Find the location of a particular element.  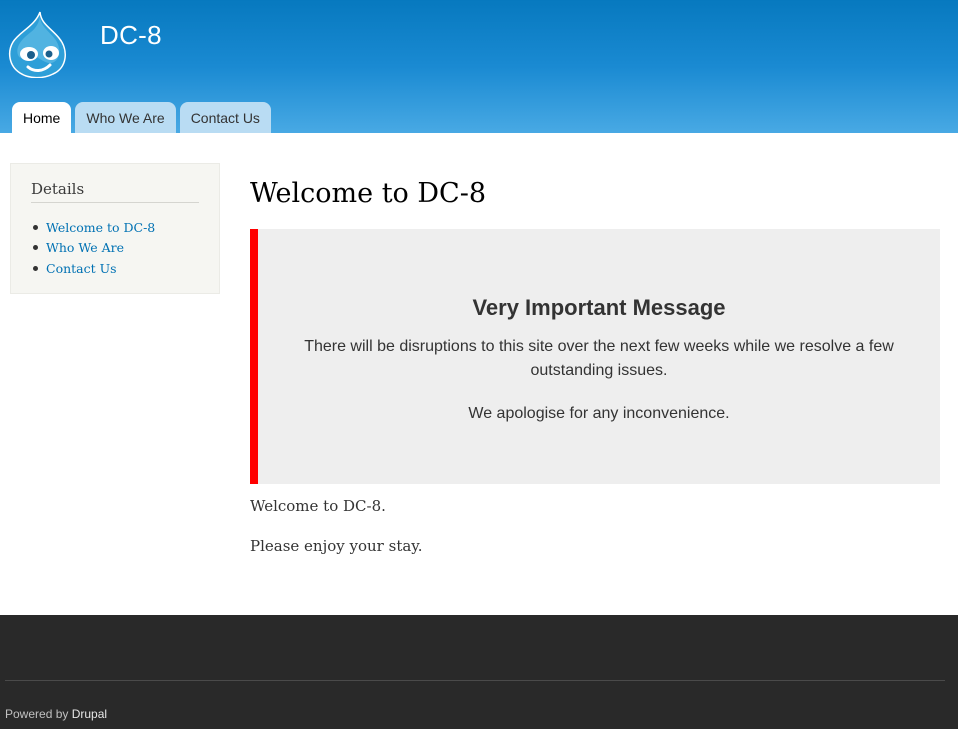

message-apology: We apologise for any inconvenience. is located at coordinates (599, 413).